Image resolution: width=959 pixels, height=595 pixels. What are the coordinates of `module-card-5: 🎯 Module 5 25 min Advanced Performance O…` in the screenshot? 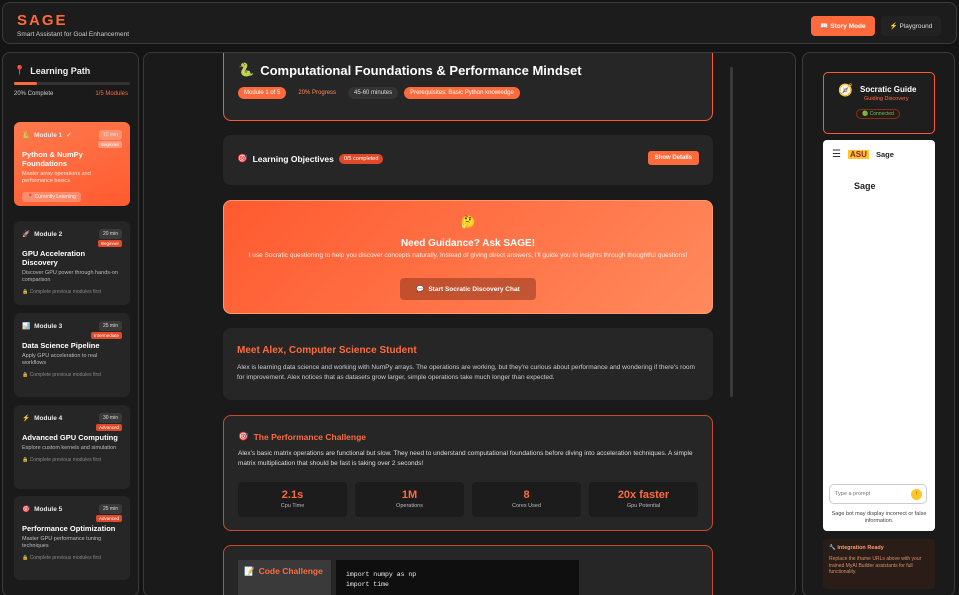 It's located at (72, 538).